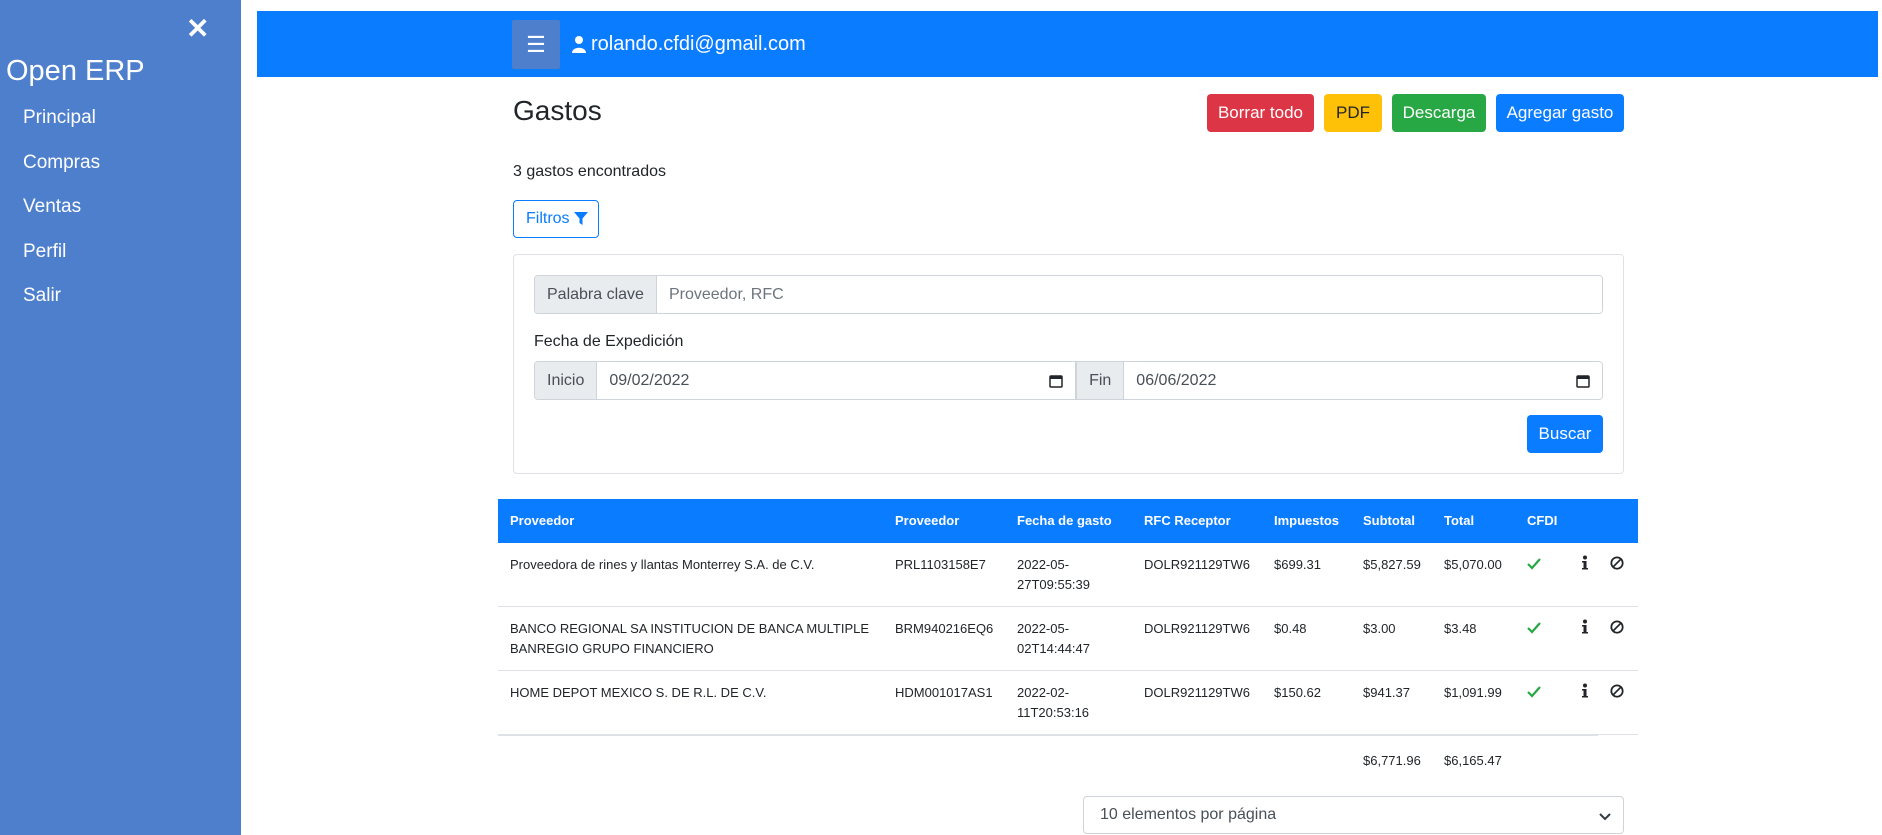  What do you see at coordinates (1392, 564) in the screenshot?
I see `cell-subtotal: $5,827.59` at bounding box center [1392, 564].